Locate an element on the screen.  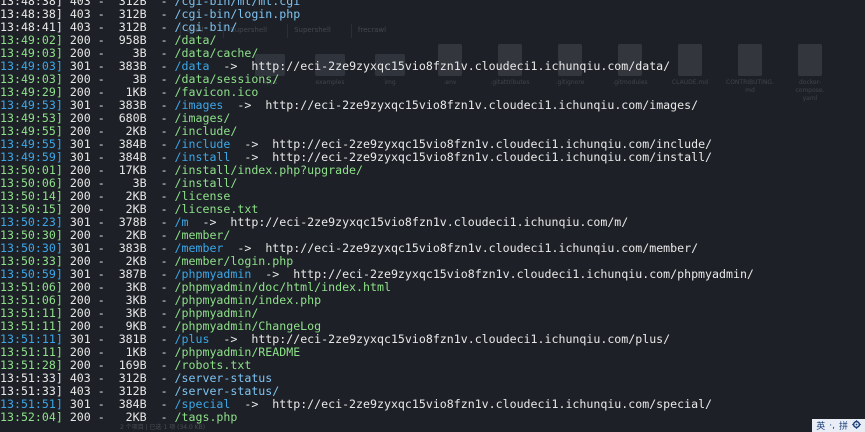
log-timestamp: 13:50:59] is located at coordinates (31, 274).